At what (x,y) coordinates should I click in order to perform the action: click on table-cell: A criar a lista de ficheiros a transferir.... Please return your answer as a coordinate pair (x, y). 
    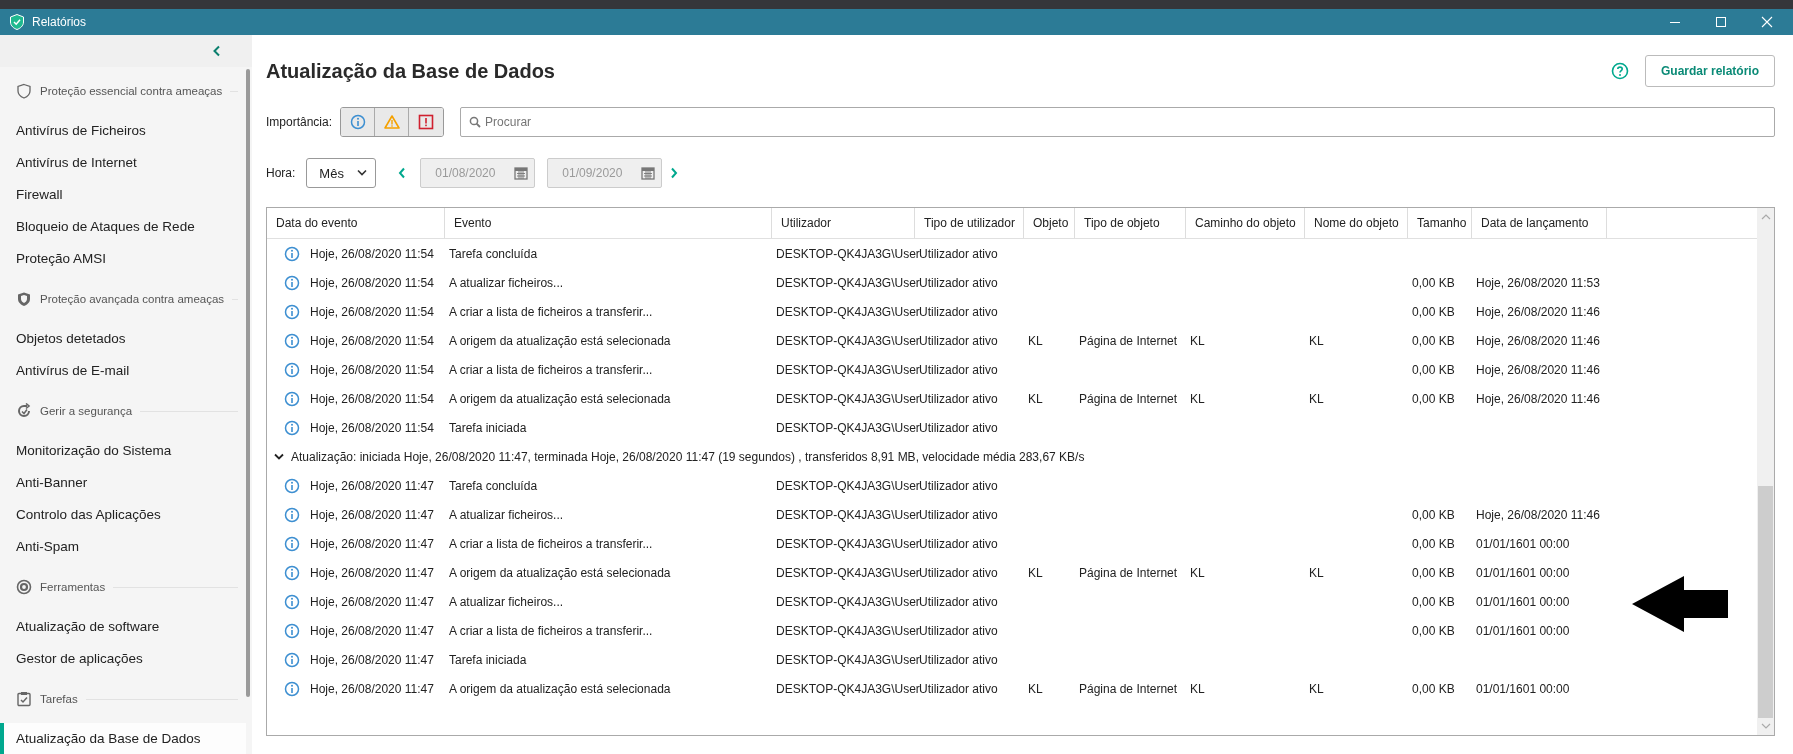
    Looking at the image, I should click on (551, 369).